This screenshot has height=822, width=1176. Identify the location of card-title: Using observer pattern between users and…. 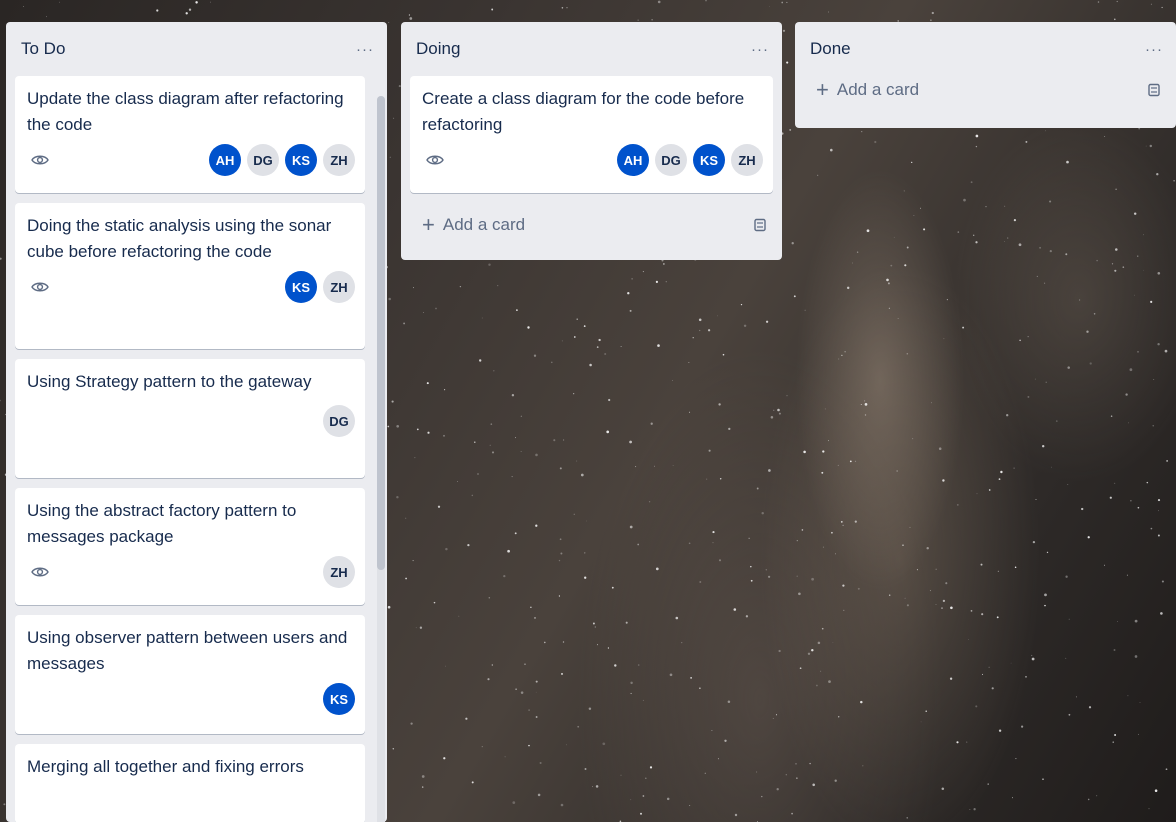
(187, 650).